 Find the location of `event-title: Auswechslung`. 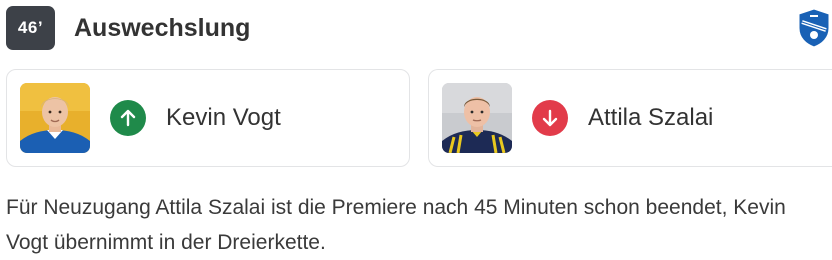

event-title: Auswechslung is located at coordinates (162, 27).